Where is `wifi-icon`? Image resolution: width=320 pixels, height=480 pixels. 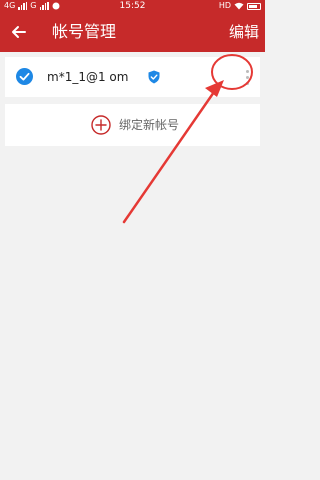 wifi-icon is located at coordinates (239, 6).